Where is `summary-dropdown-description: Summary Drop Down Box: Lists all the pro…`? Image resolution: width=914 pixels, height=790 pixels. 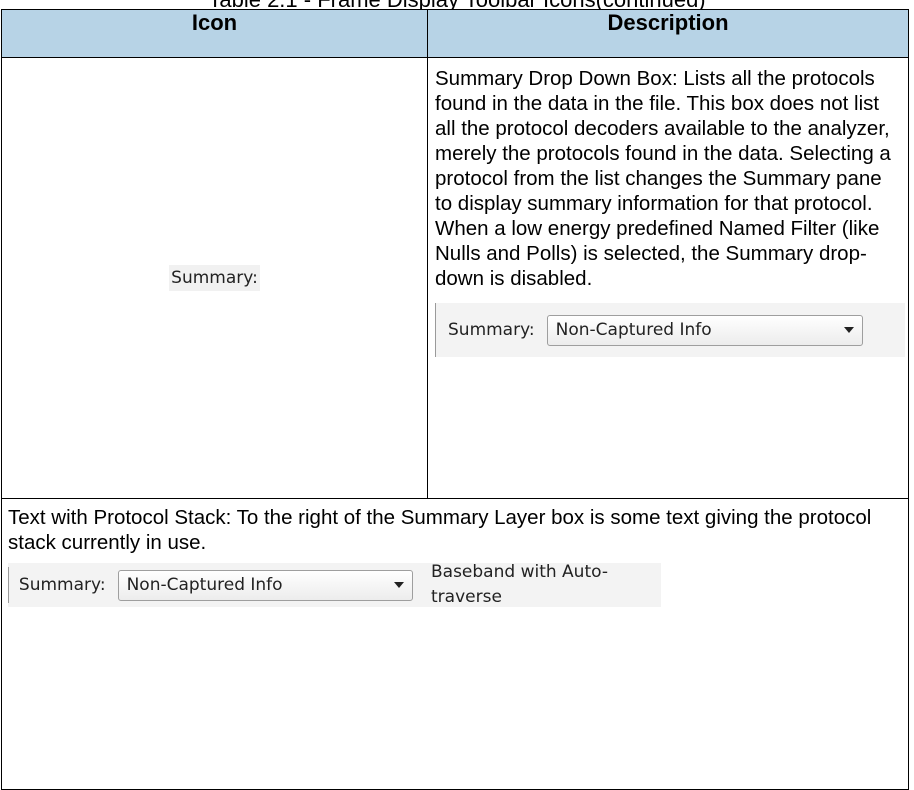 summary-dropdown-description: Summary Drop Down Box: Lists all the pro… is located at coordinates (663, 178).